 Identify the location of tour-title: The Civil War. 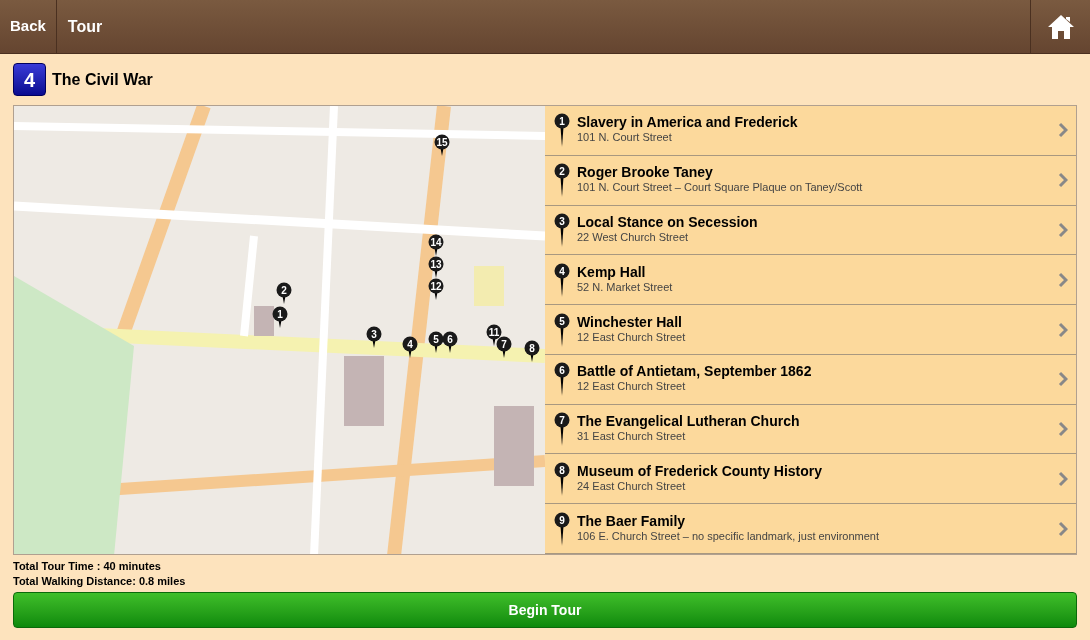
(102, 79).